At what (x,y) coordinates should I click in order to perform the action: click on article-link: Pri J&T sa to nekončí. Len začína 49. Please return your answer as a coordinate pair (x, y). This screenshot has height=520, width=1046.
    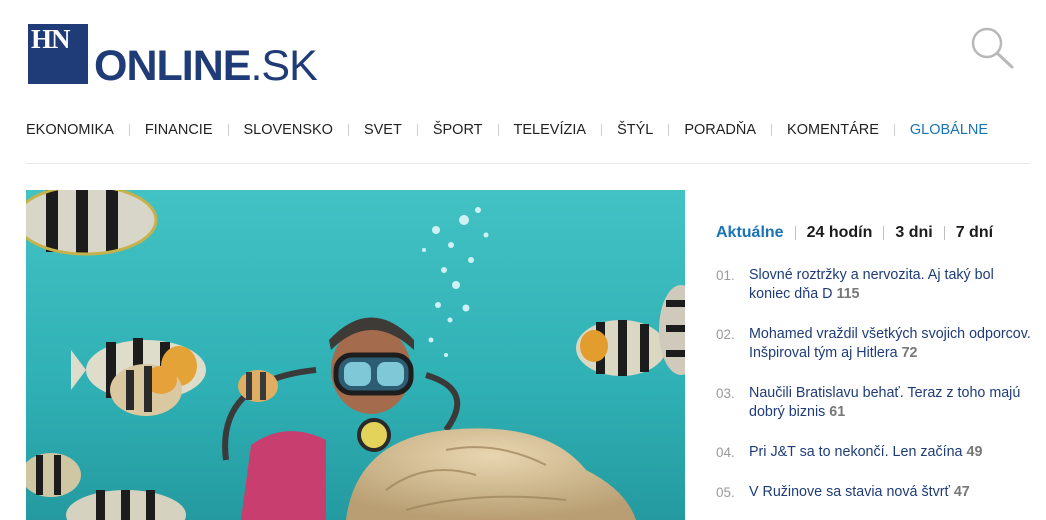
    Looking at the image, I should click on (865, 452).